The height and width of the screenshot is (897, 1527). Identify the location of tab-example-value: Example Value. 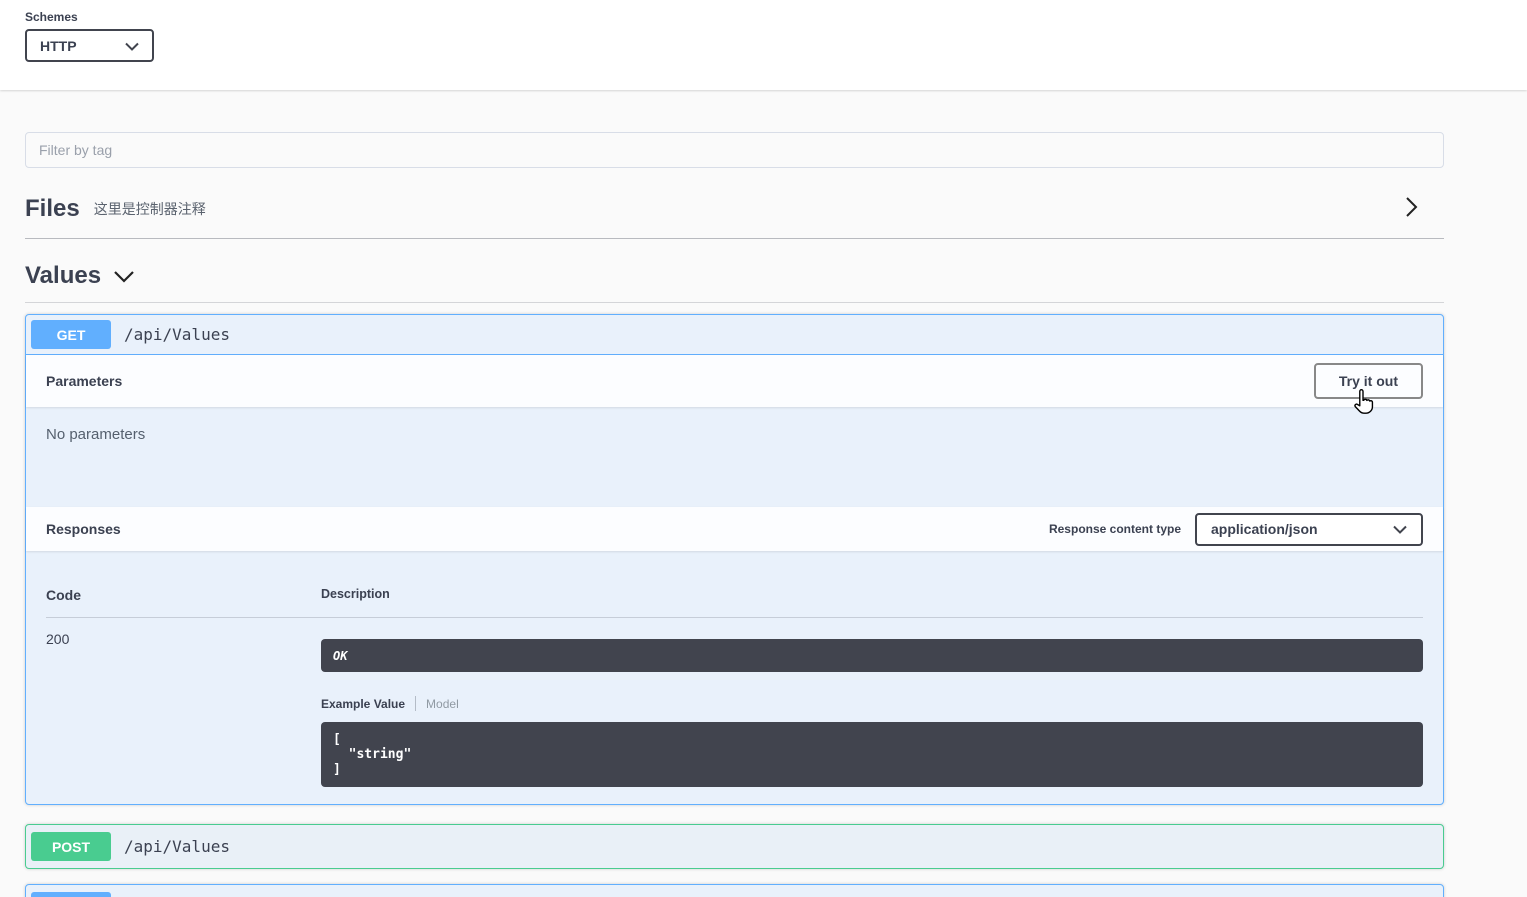
(363, 704).